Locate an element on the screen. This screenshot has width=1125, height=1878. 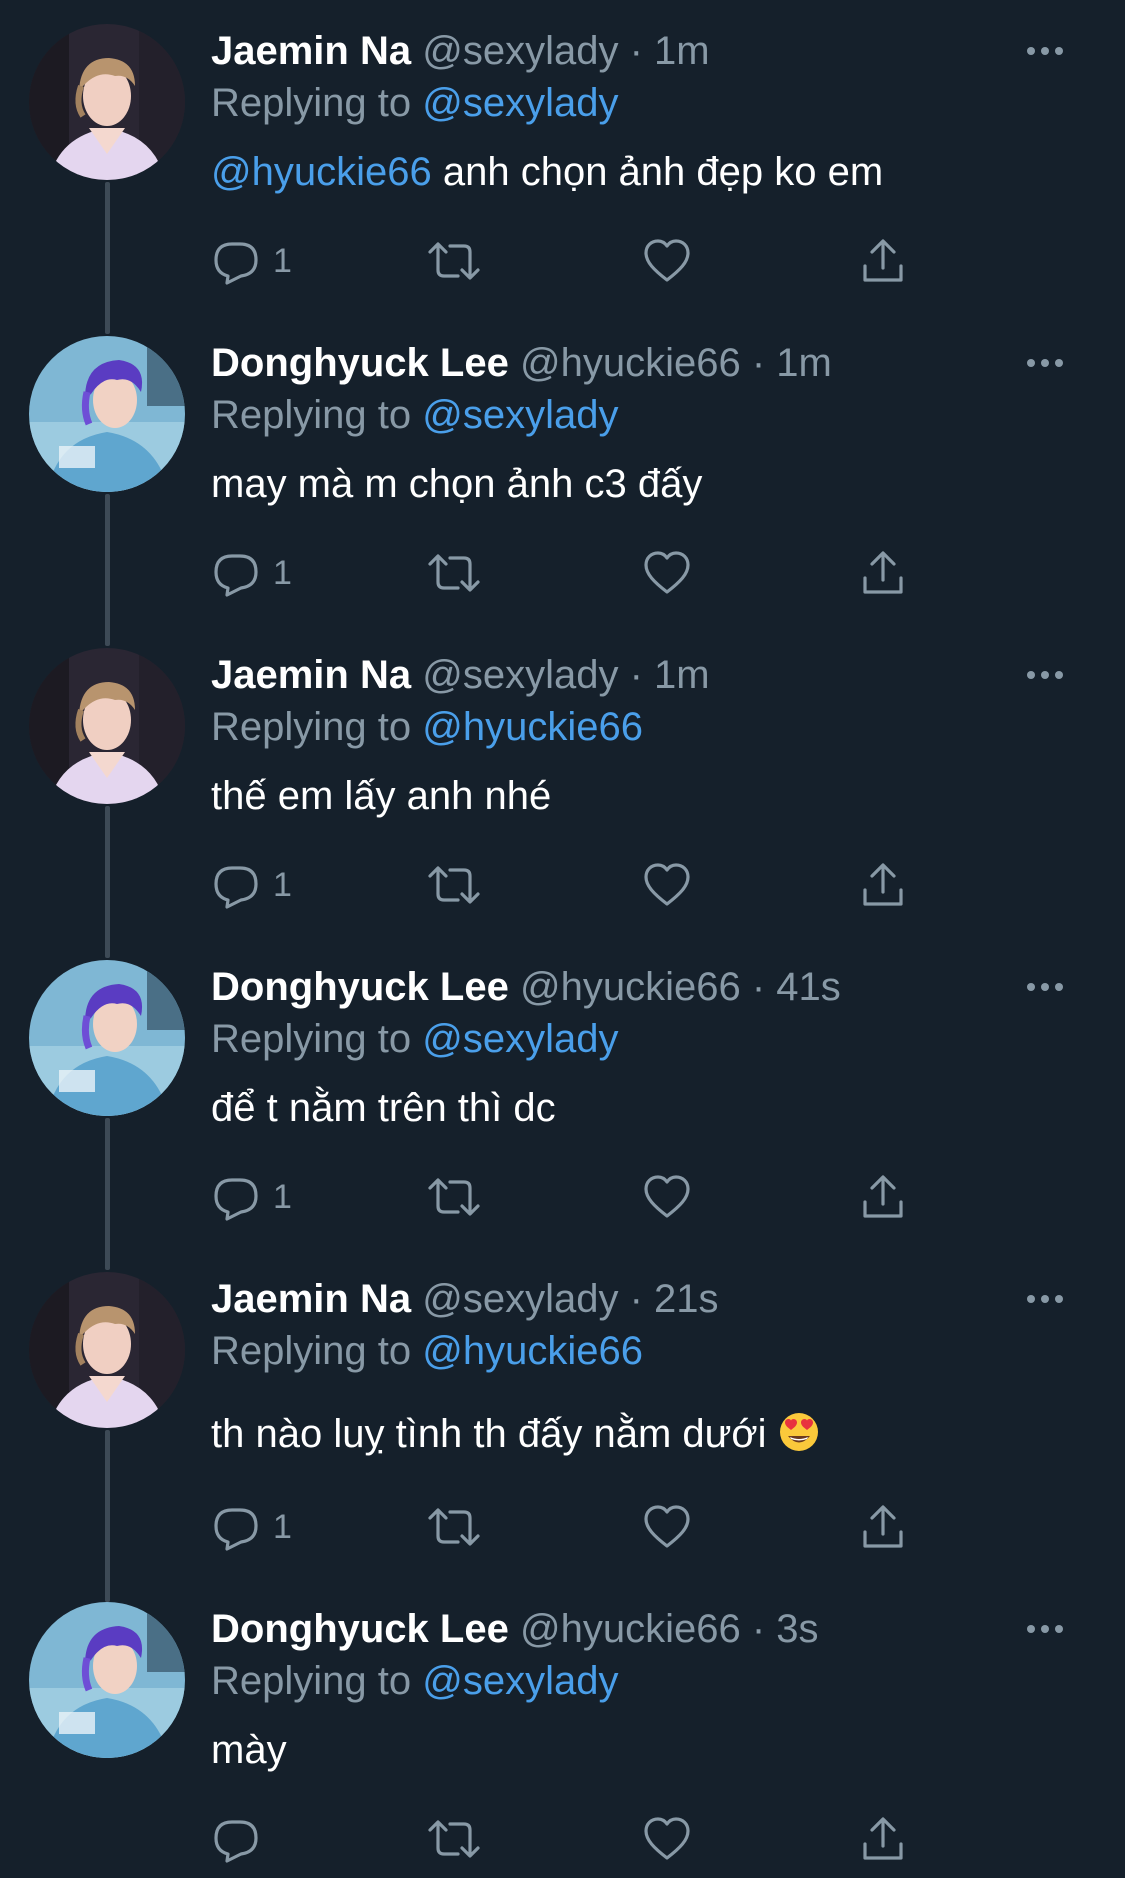
body-mention: @hyuckie66 is located at coordinates (321, 172).